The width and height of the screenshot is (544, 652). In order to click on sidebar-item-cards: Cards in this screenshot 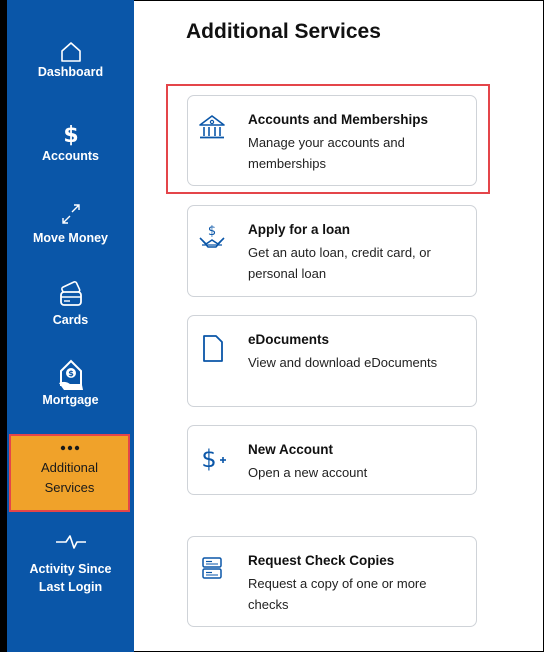, I will do `click(70, 303)`.